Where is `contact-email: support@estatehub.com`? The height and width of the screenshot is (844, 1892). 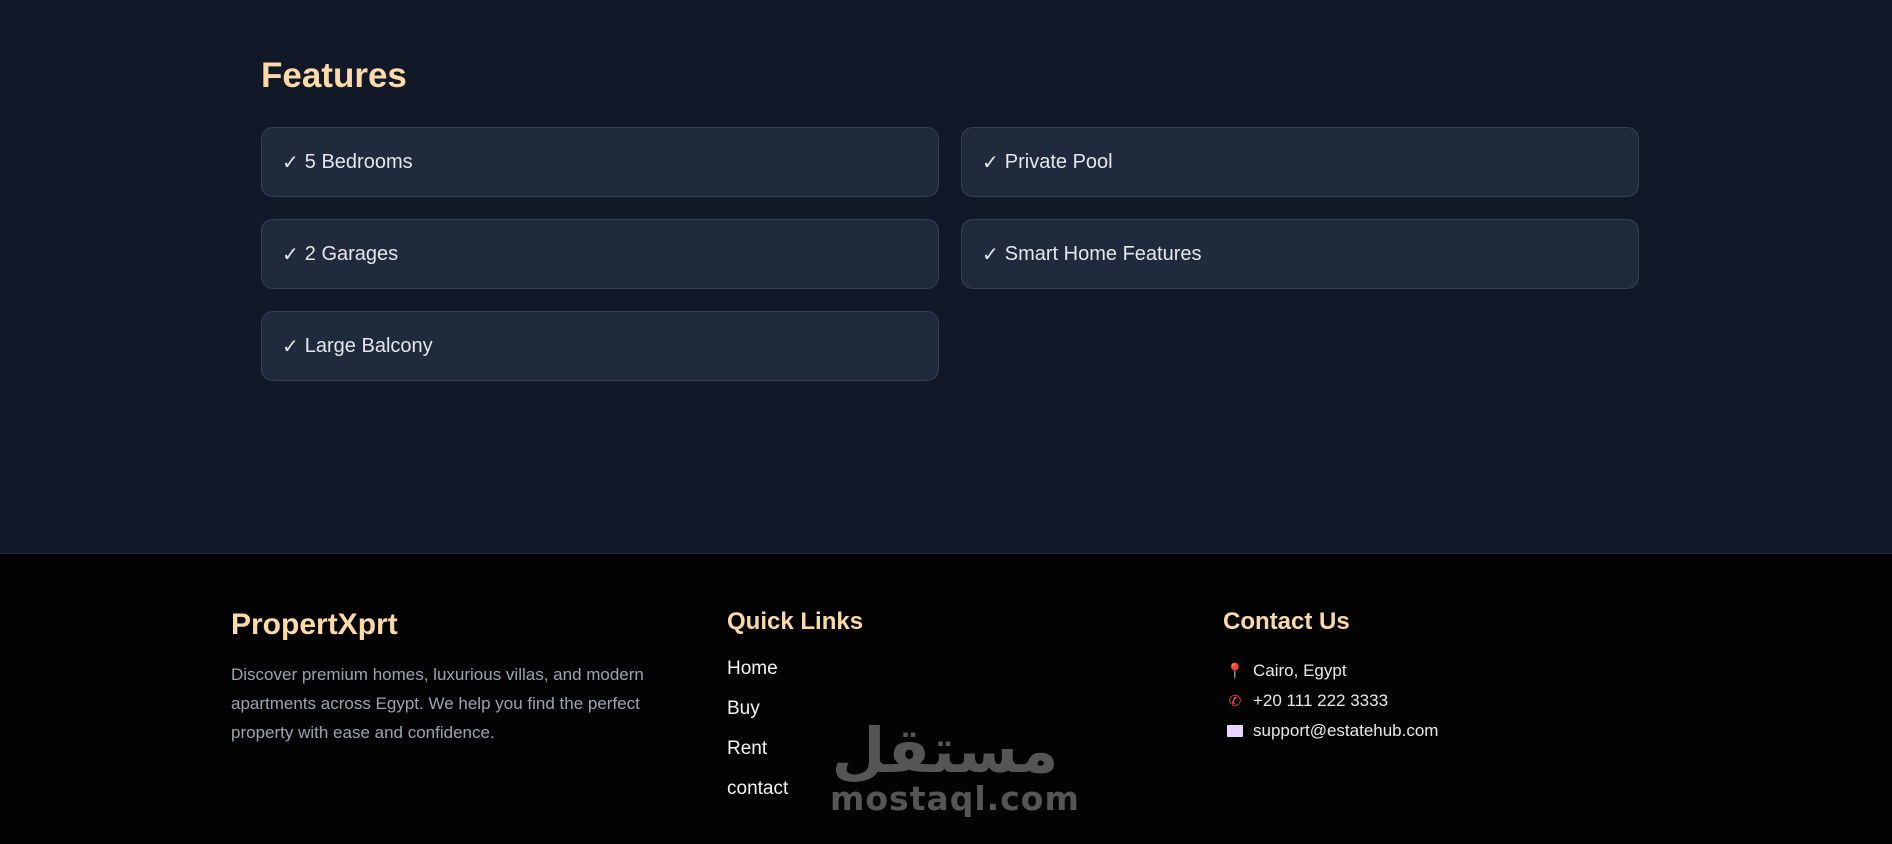 contact-email: support@estatehub.com is located at coordinates (1331, 731).